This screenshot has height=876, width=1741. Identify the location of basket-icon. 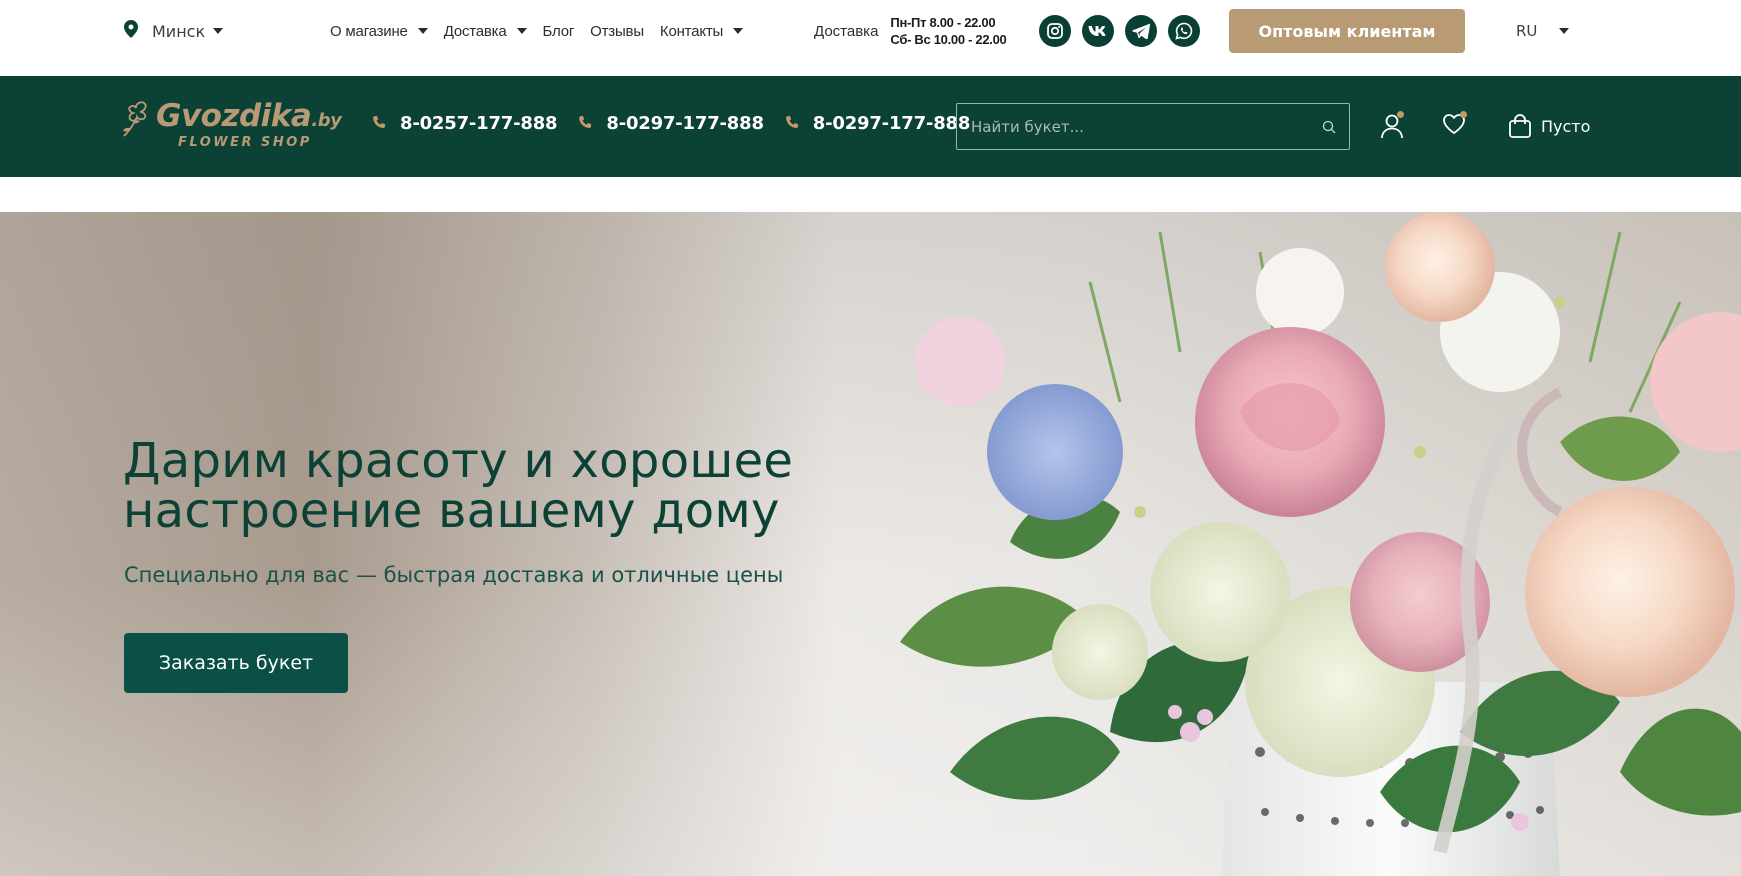
(1520, 126).